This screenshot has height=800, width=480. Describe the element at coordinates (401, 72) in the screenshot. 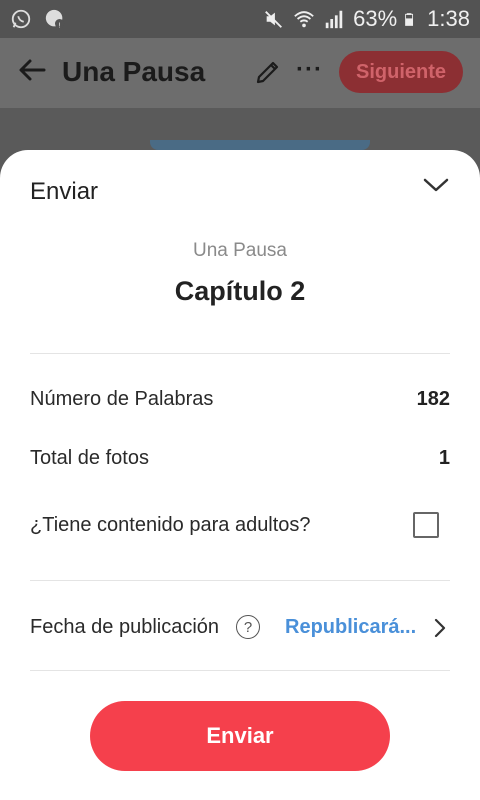

I see `next-button: Siguiente` at that location.